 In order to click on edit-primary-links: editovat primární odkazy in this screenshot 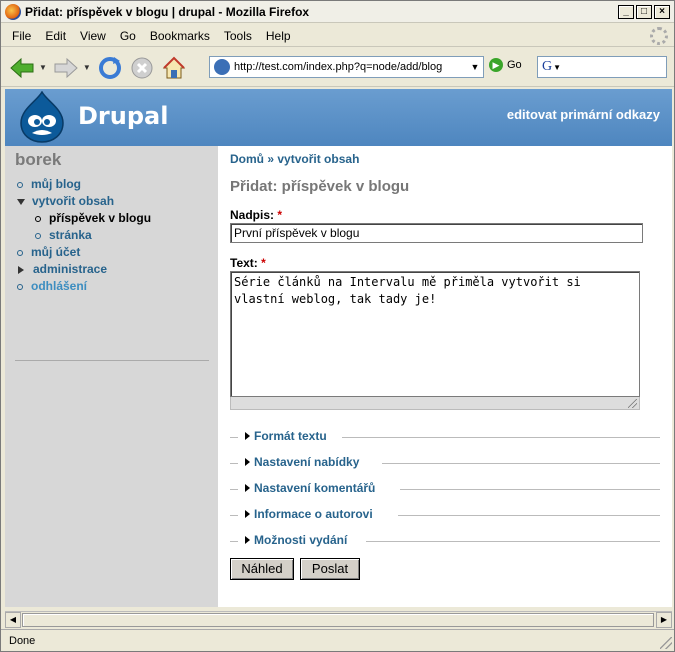, I will do `click(583, 114)`.